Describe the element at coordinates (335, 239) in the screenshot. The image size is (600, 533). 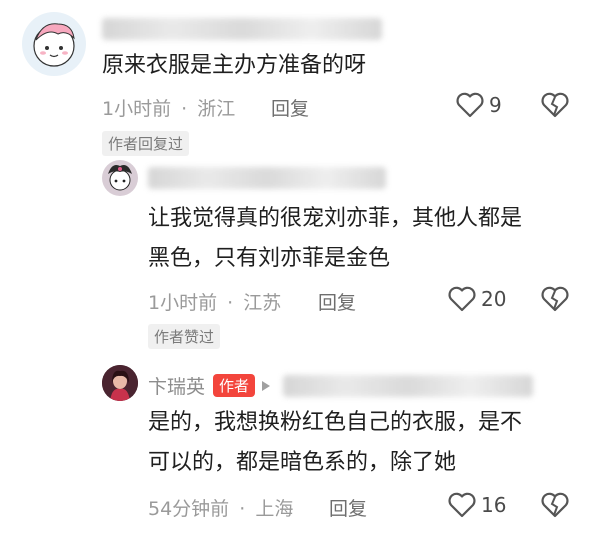
I see `comment-text: 让我觉得真的很宠刘亦菲，其他人都是 黑色，只有刘亦菲是金色` at that location.